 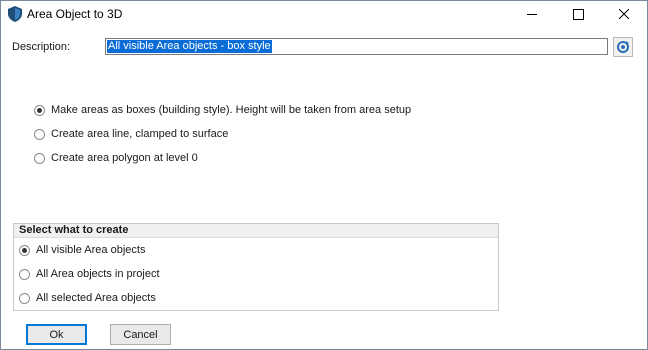 I want to click on selection-option-label: All visible Area objects, so click(x=91, y=250).